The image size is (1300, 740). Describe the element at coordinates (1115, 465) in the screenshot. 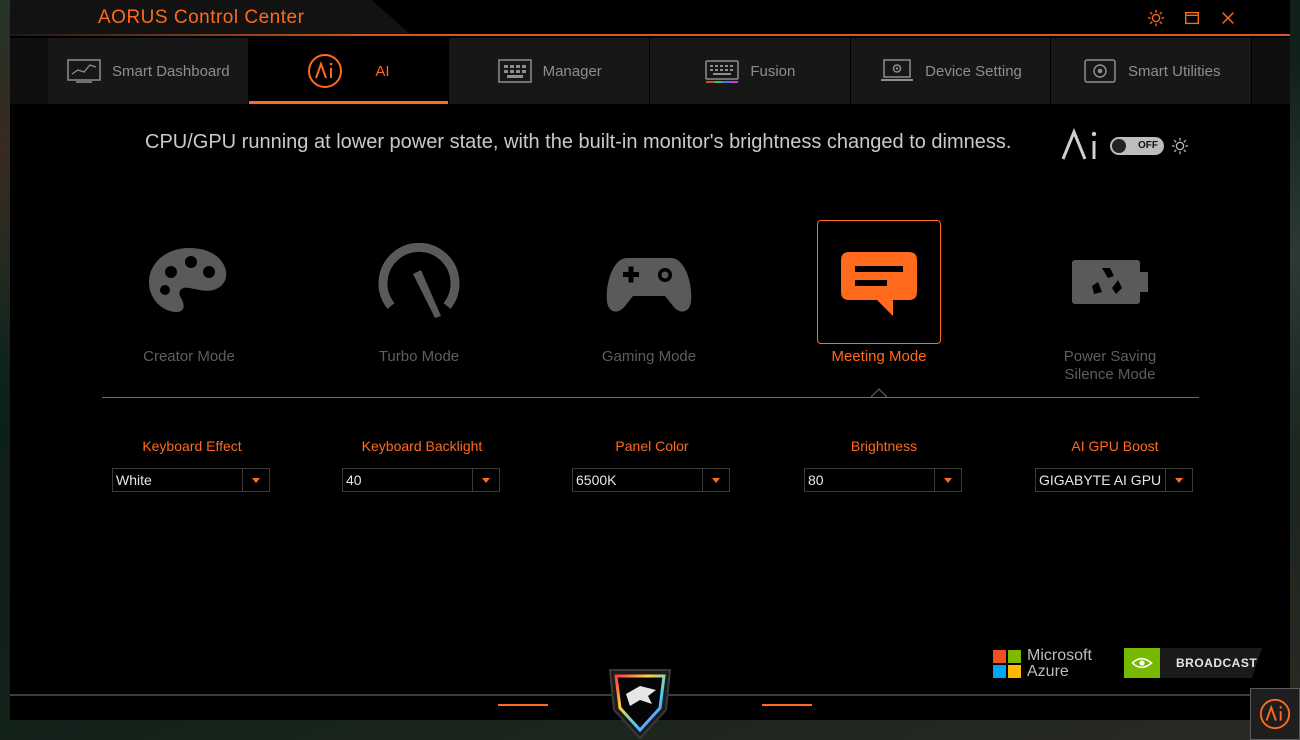

I see `setting-ai-gpu-boost: AI GPU Boost GIGABYTE AI GPU` at that location.